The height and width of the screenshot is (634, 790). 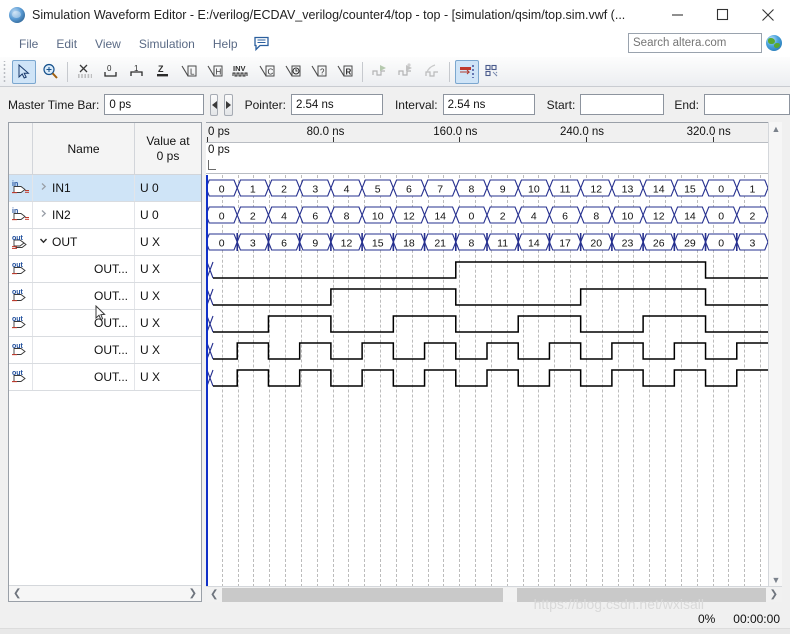 What do you see at coordinates (267, 72) in the screenshot?
I see `overwrite-count-value-button: C` at bounding box center [267, 72].